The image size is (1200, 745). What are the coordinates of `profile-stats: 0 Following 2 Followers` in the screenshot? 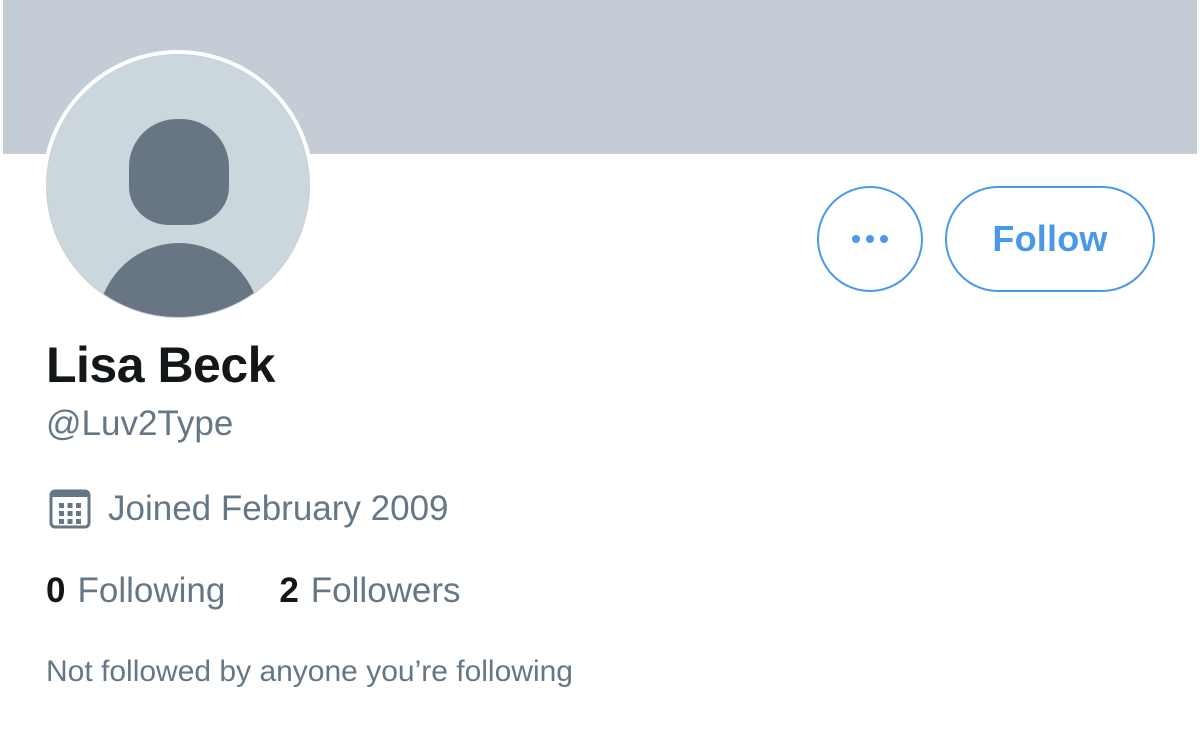 It's located at (253, 591).